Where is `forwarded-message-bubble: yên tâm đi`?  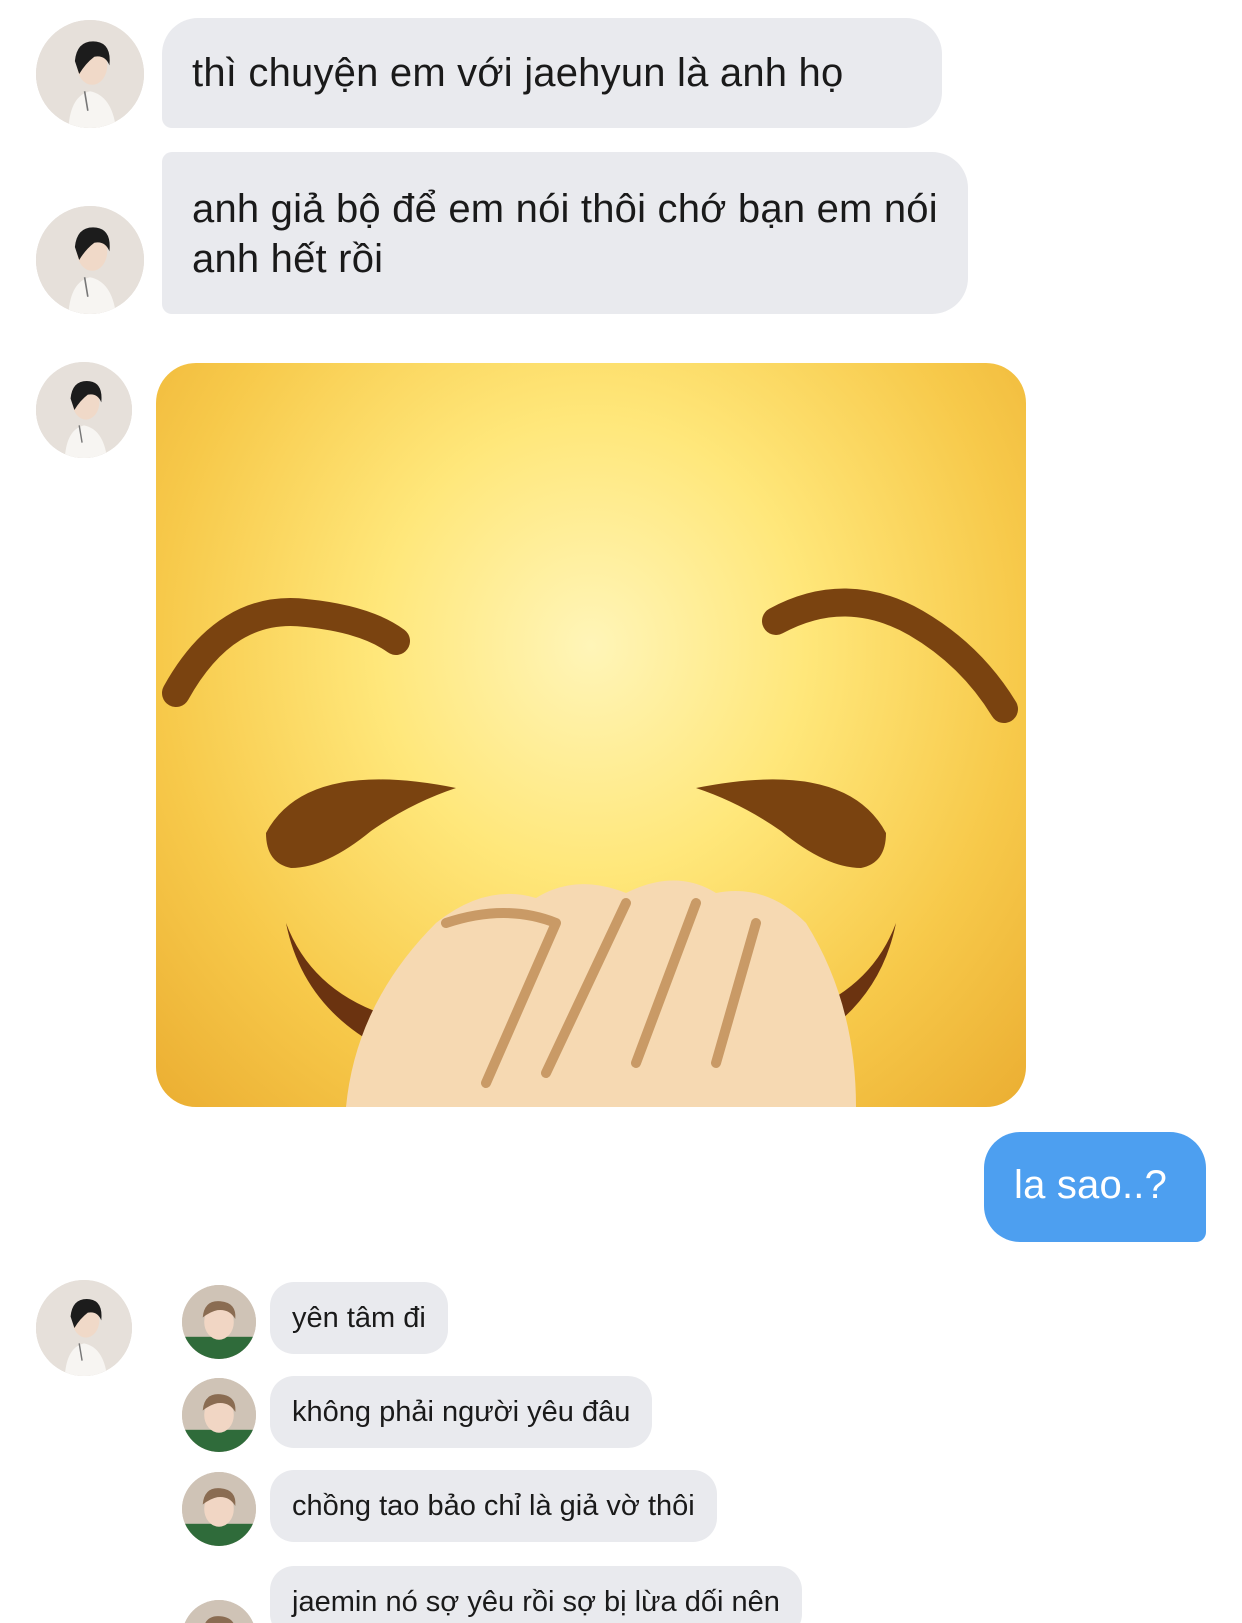 forwarded-message-bubble: yên tâm đi is located at coordinates (359, 1318).